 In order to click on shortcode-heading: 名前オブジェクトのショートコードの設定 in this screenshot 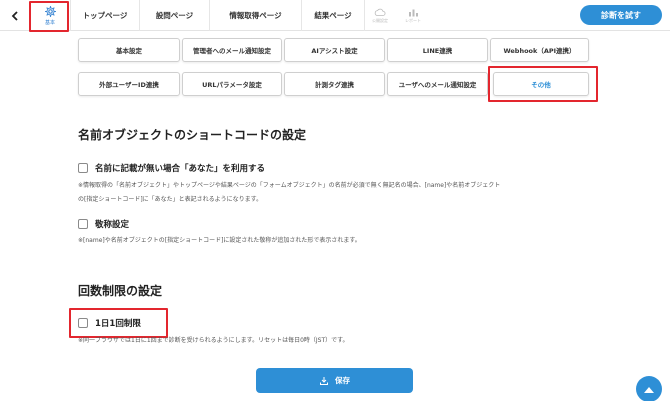, I will do `click(192, 135)`.